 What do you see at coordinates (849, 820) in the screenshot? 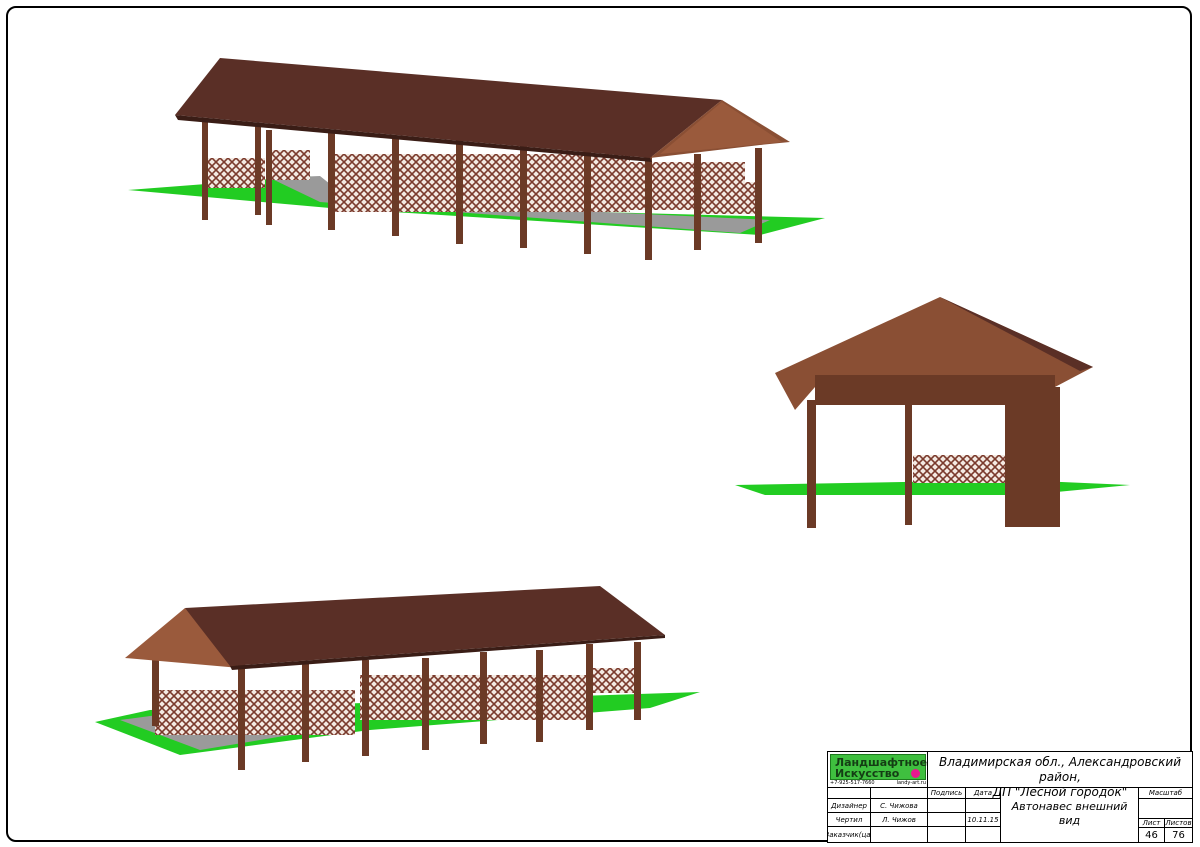
I see `role-drafter: Чертил` at bounding box center [849, 820].